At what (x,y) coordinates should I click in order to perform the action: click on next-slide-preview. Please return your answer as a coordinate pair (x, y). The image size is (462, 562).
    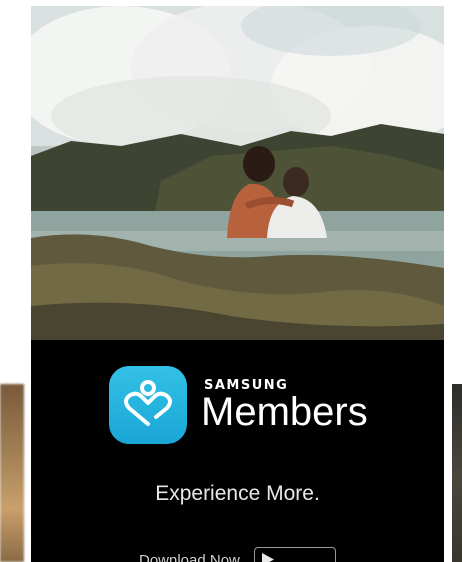
    Looking at the image, I should click on (457, 473).